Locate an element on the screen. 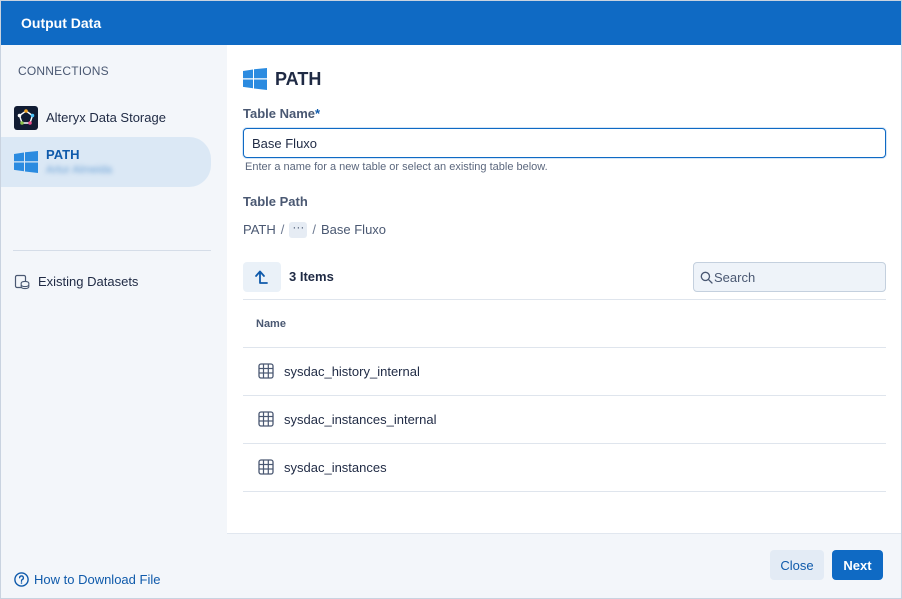  existing-datasets-item: Existing Datasets is located at coordinates (106, 282).